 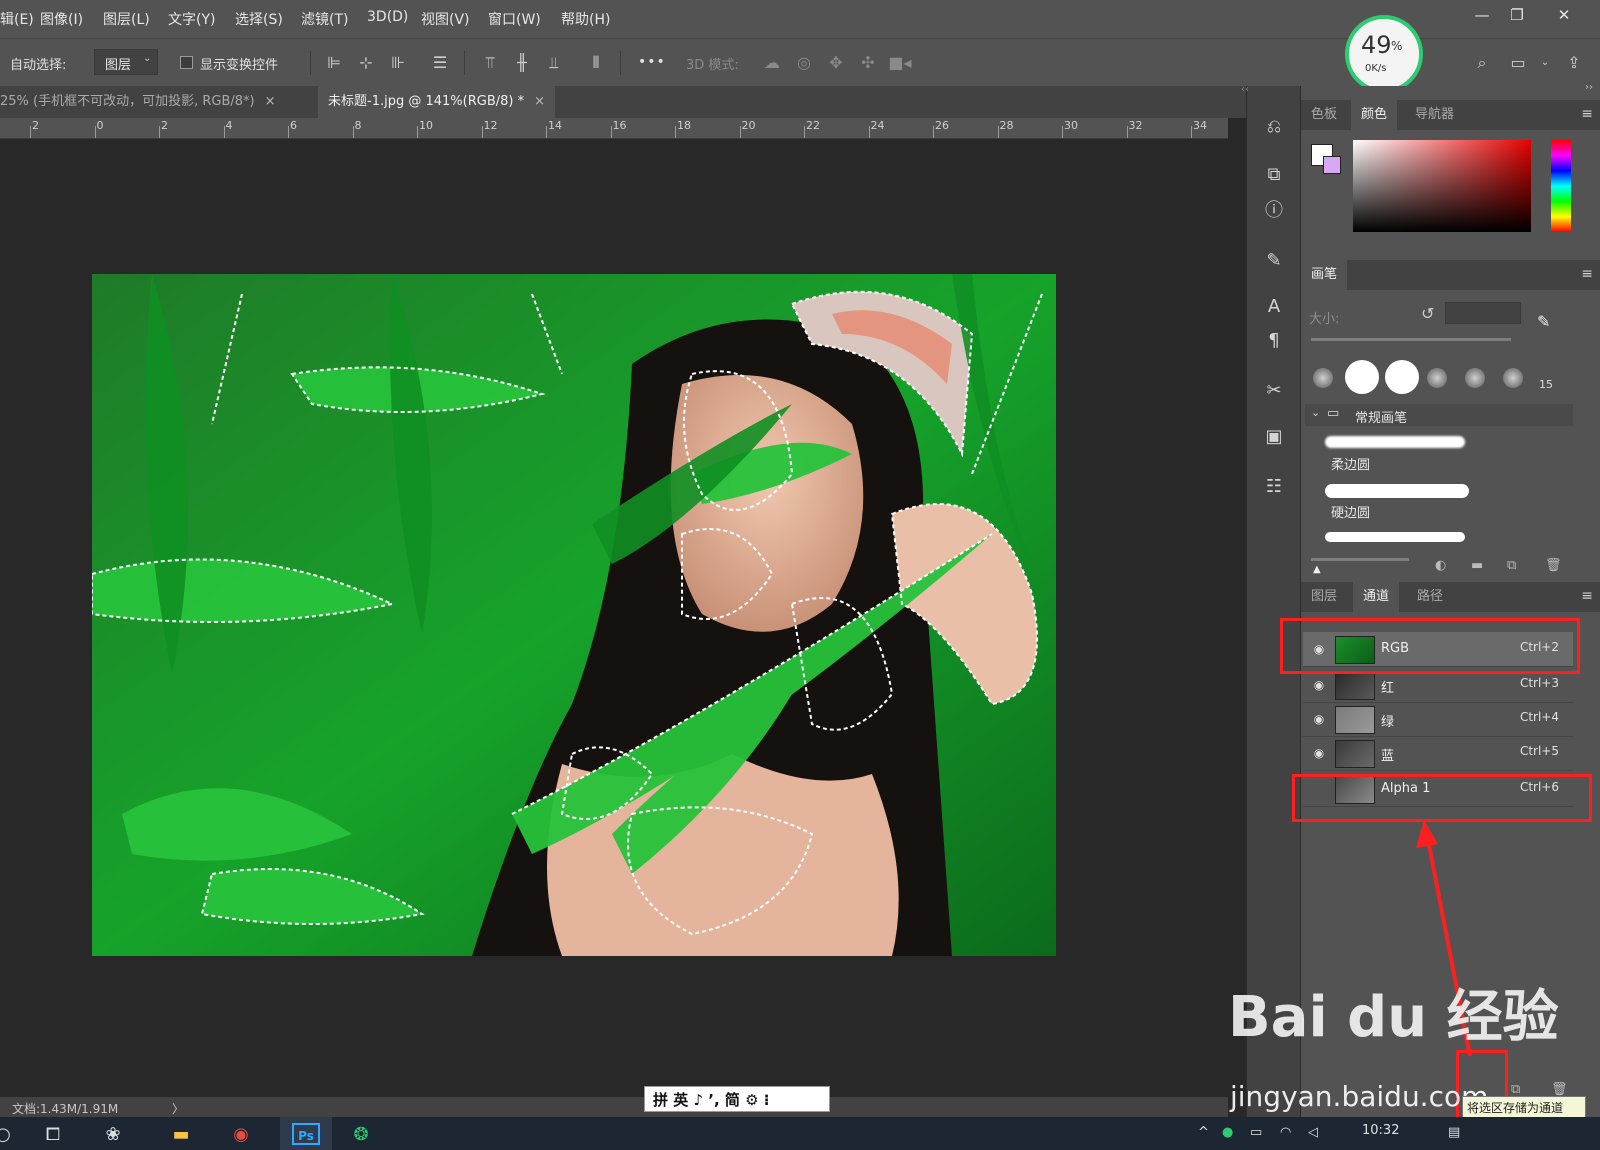 I want to click on brush-size-input, so click(x=1483, y=313).